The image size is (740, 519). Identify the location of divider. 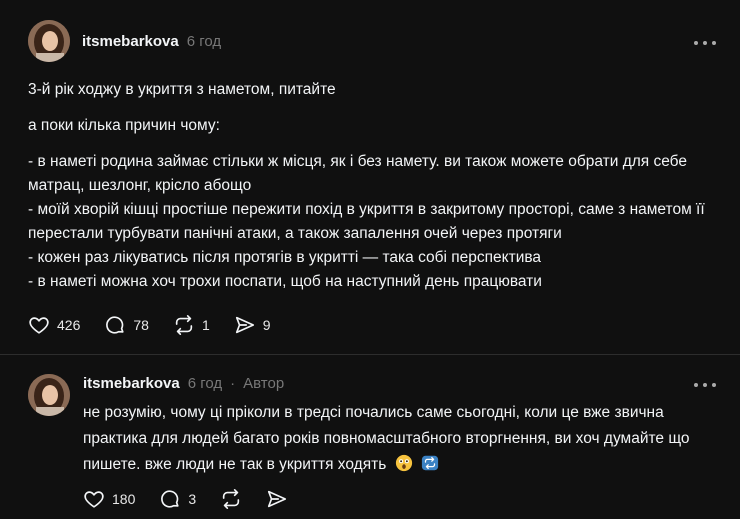
(370, 354).